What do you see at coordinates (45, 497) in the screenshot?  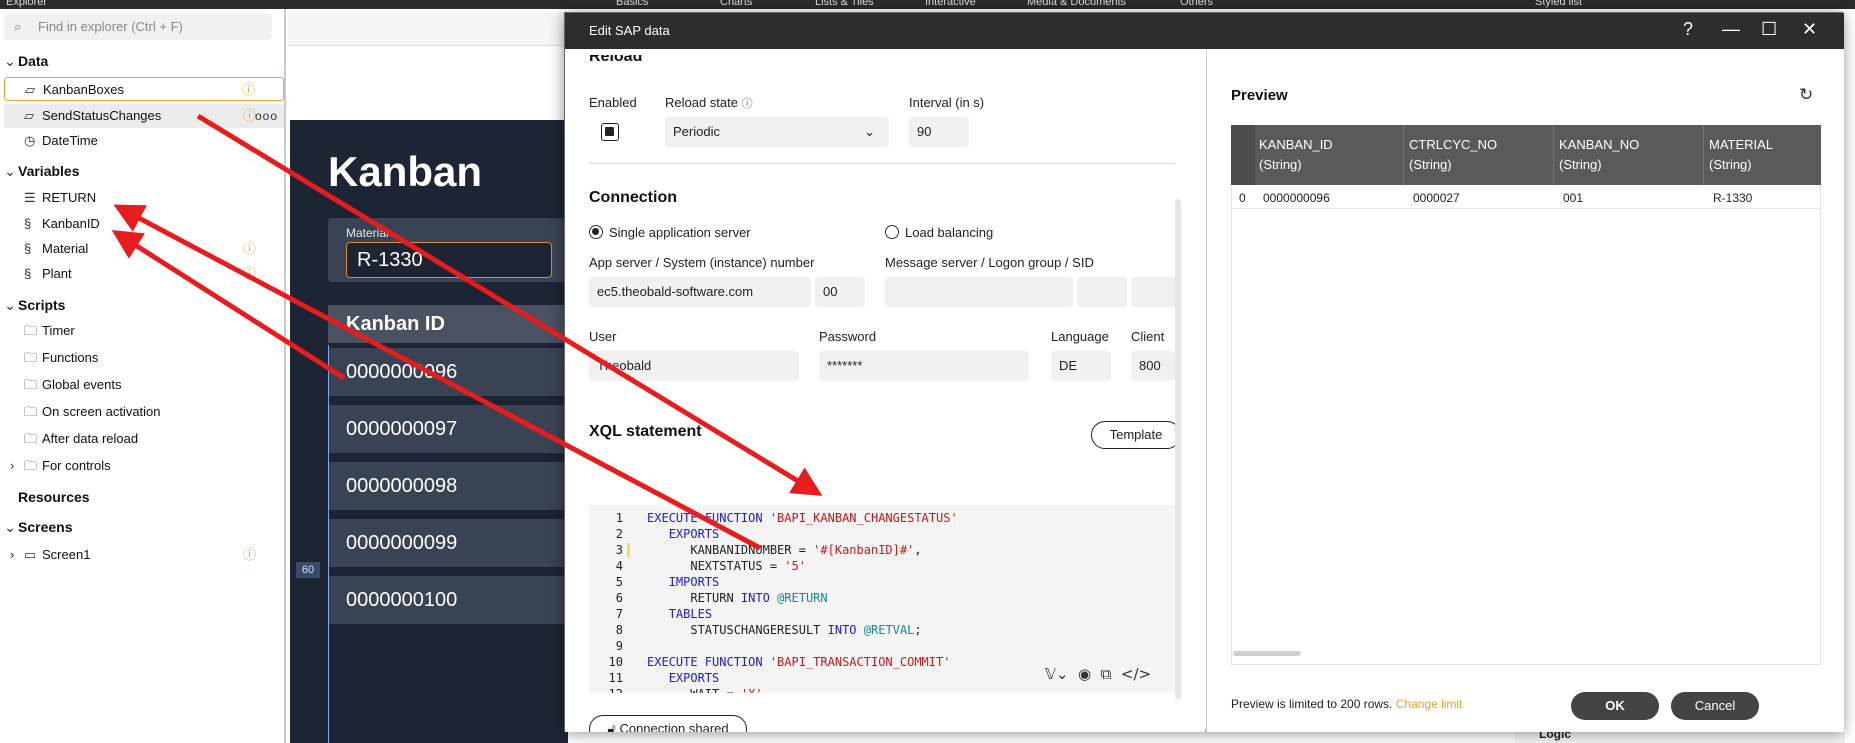 I see `section-resources: Resources` at bounding box center [45, 497].